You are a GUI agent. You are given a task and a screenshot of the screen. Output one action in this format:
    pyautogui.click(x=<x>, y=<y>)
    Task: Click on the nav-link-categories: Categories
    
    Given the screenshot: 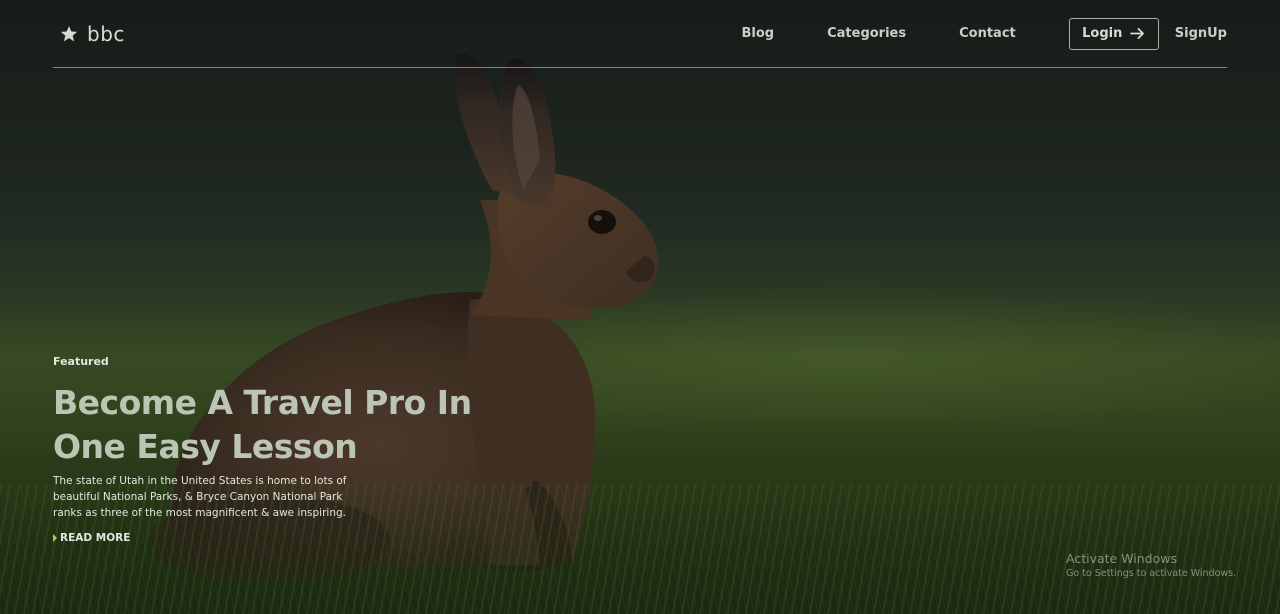 What is the action you would take?
    pyautogui.click(x=866, y=33)
    